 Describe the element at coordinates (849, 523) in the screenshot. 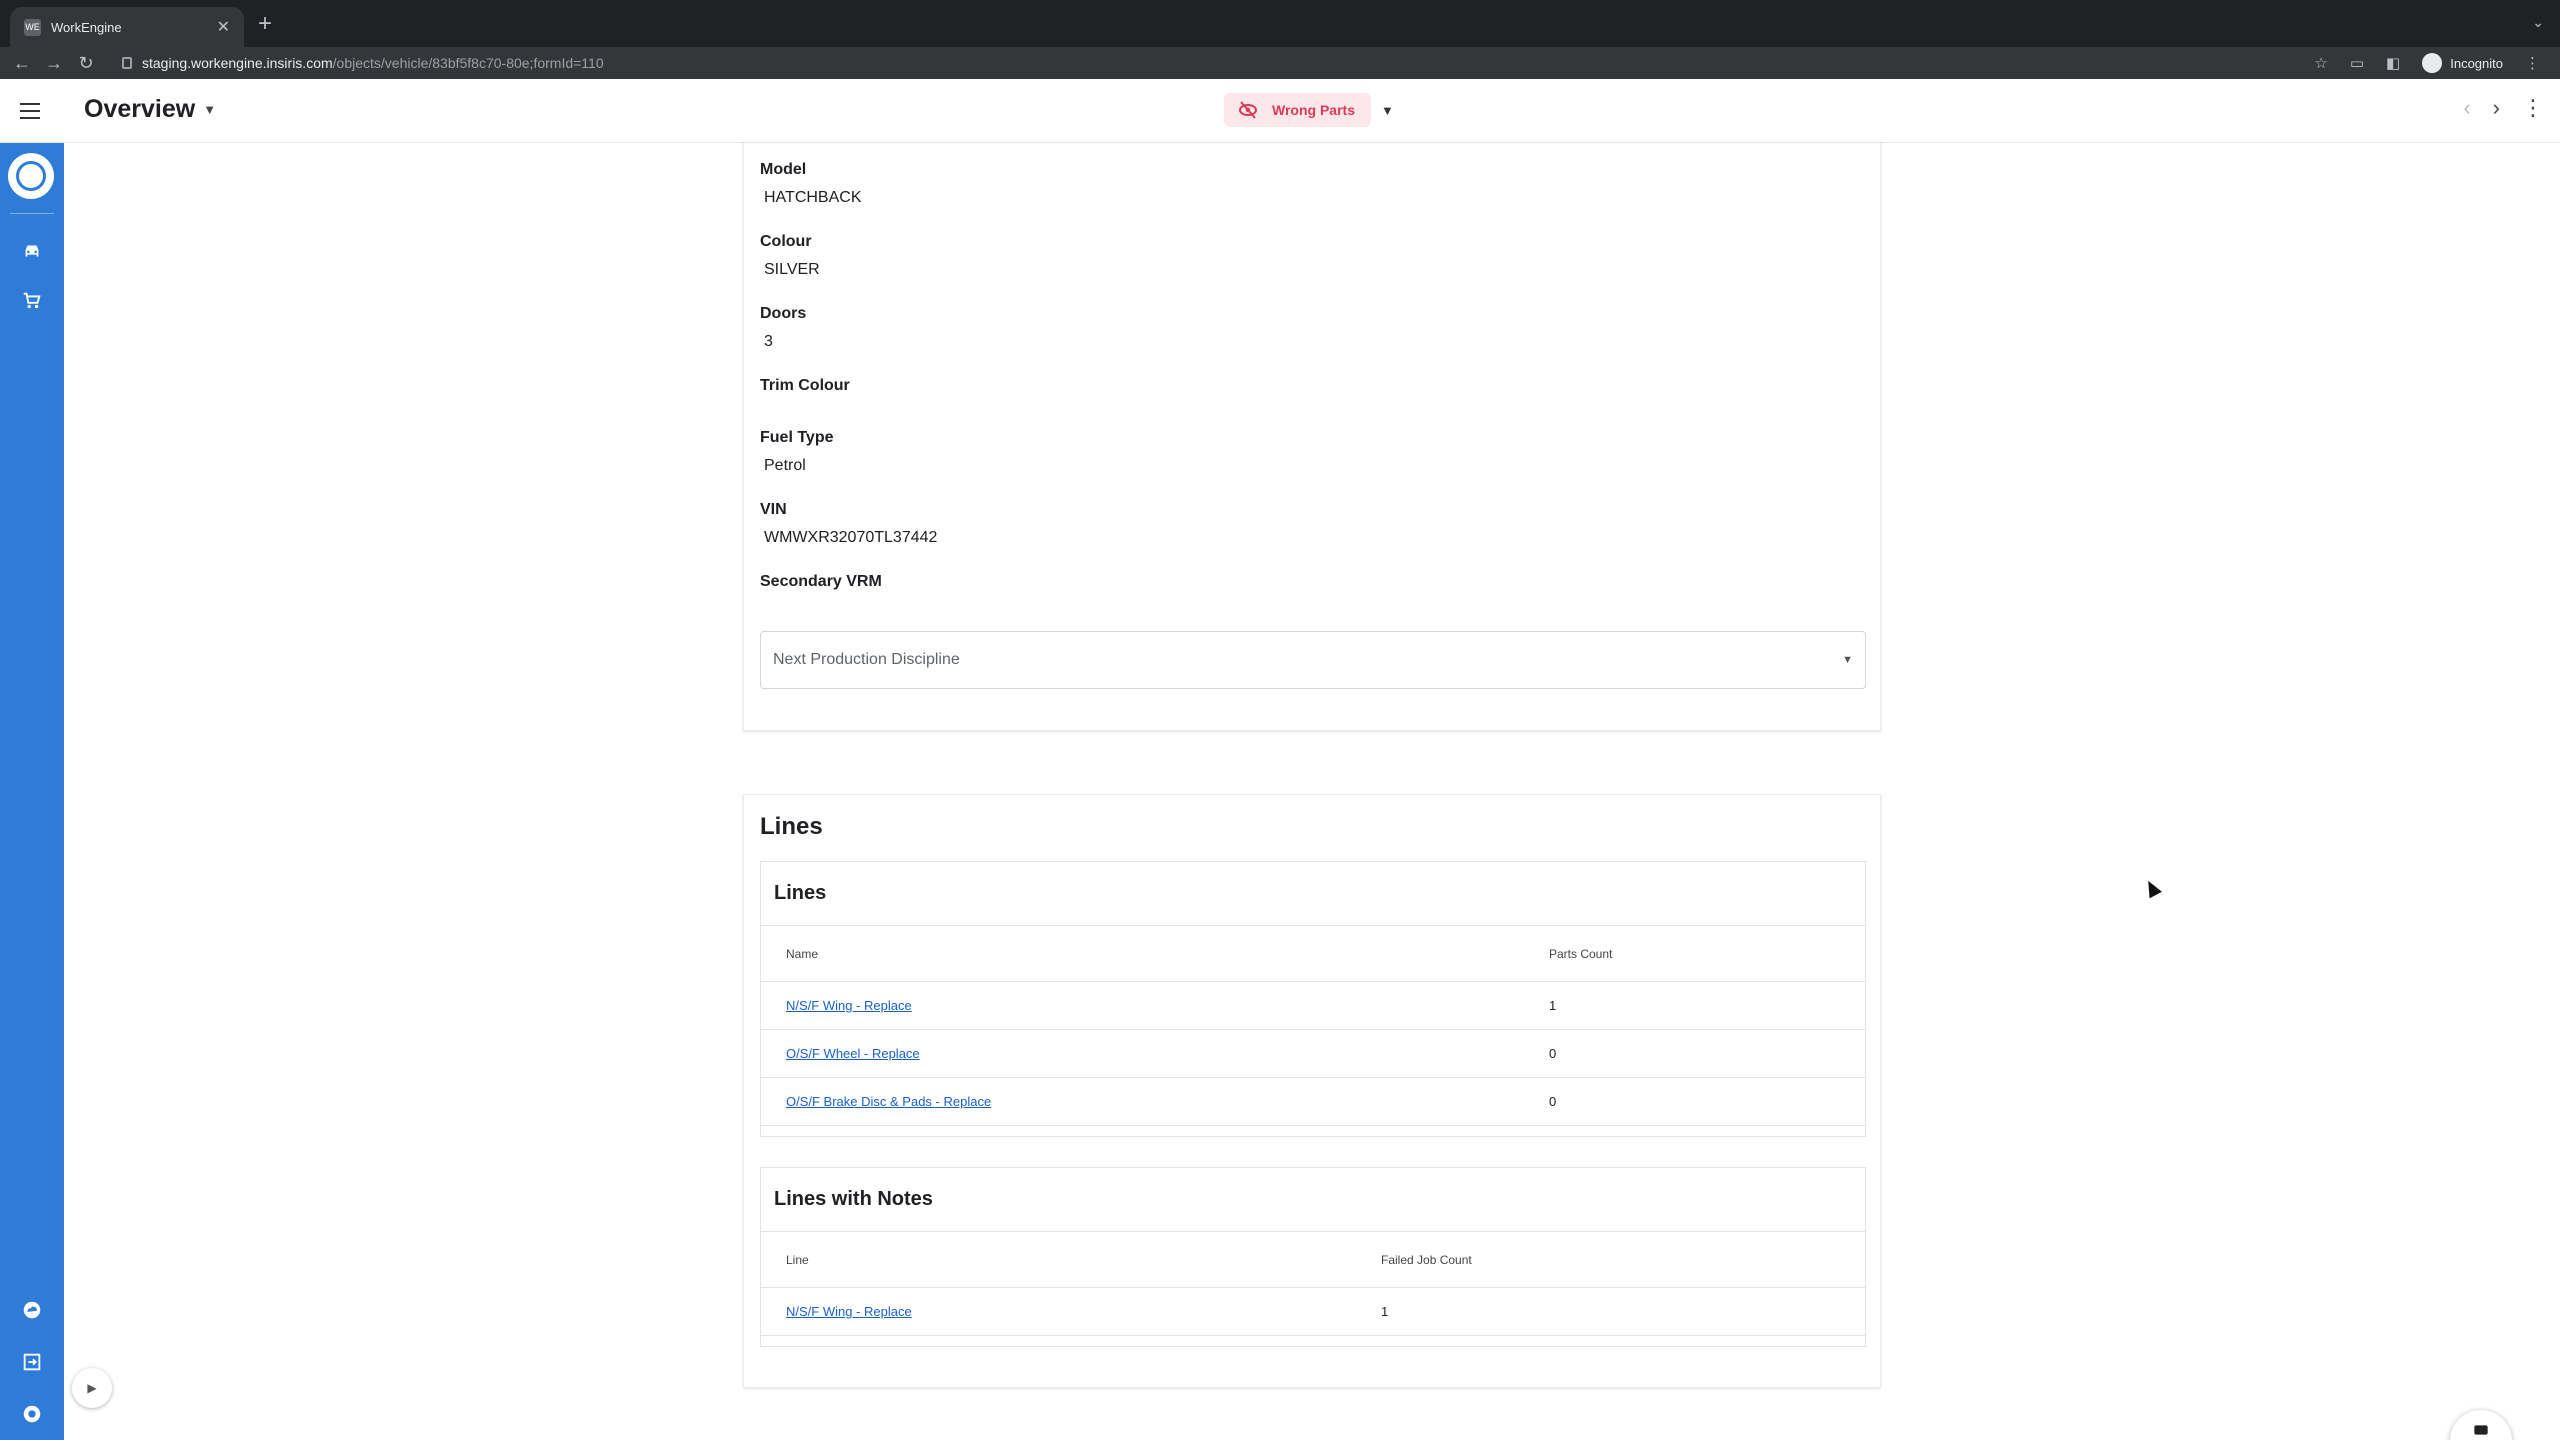

I see `field-vin: VIN WMWXR32070TL37442` at that location.